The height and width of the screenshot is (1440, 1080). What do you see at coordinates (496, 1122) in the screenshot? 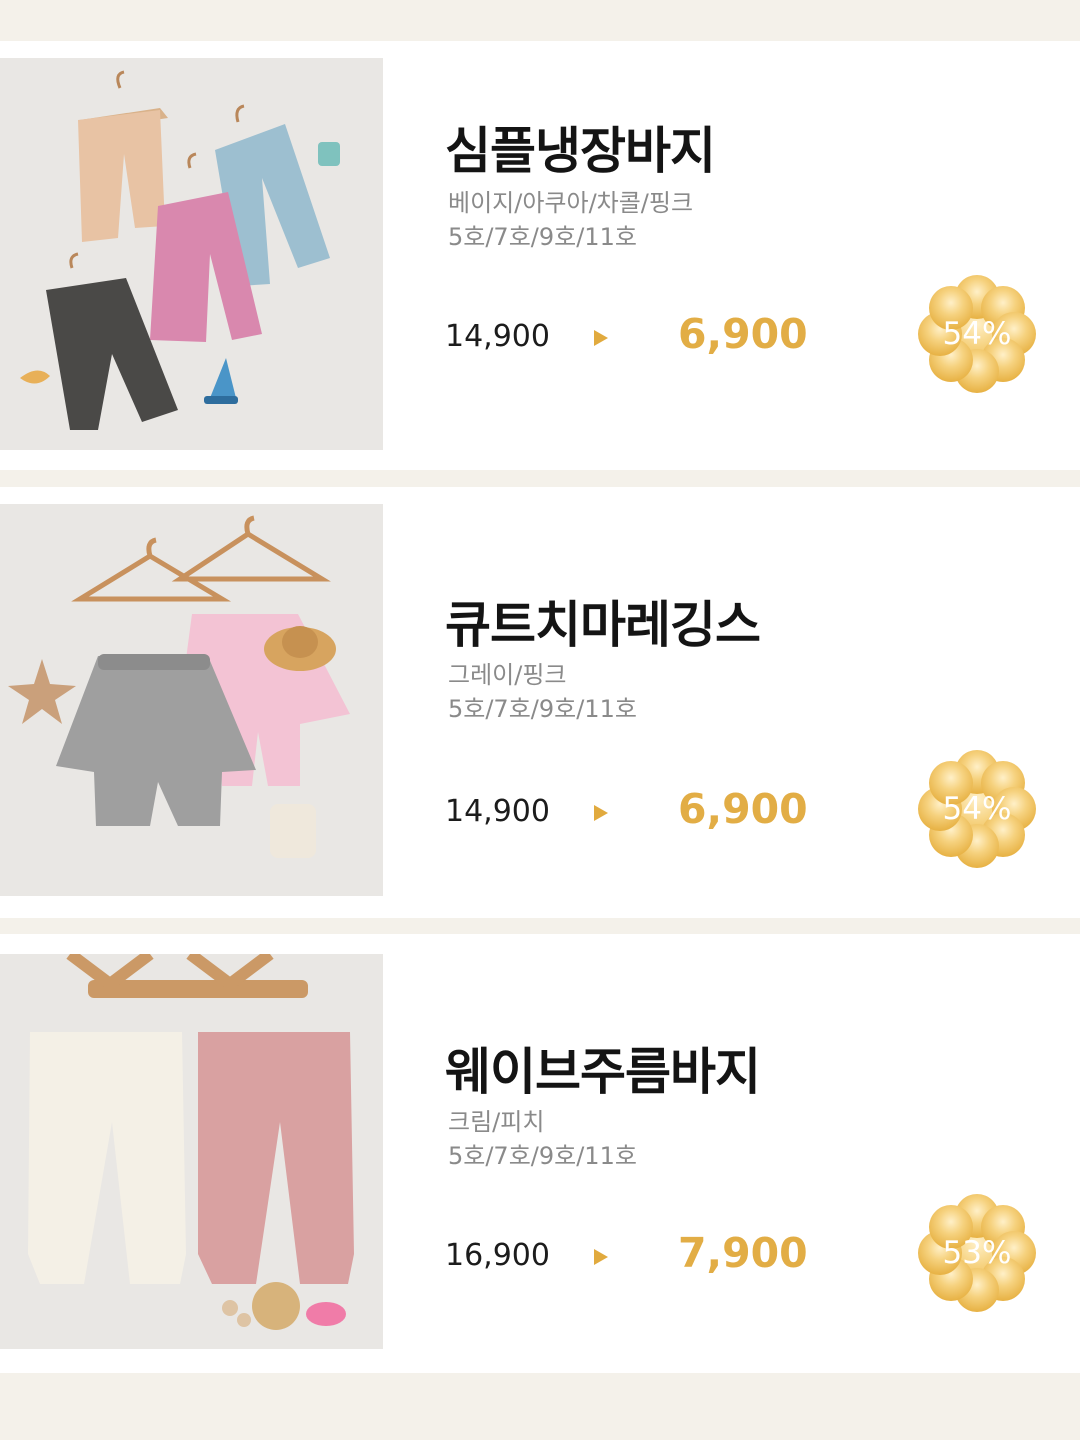
I see `product-color-options: 크림/피치` at bounding box center [496, 1122].